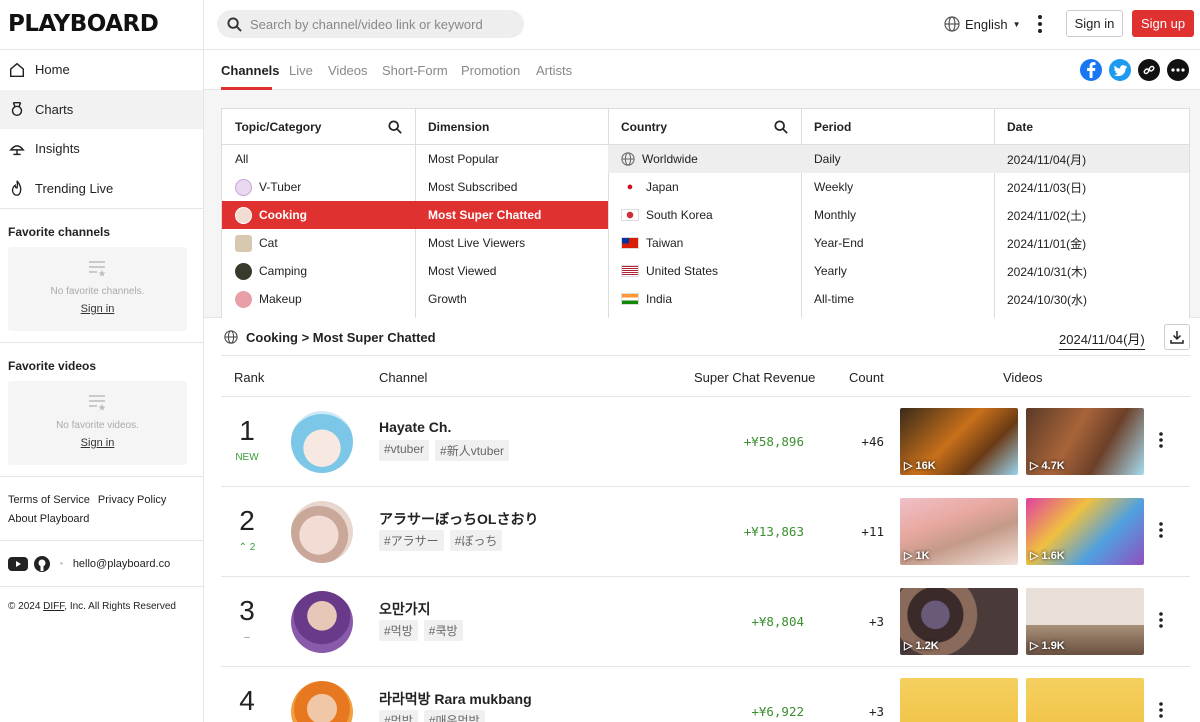 Image resolution: width=1200 pixels, height=722 pixels. Describe the element at coordinates (318, 243) in the screenshot. I see `topic-option: Cat` at that location.